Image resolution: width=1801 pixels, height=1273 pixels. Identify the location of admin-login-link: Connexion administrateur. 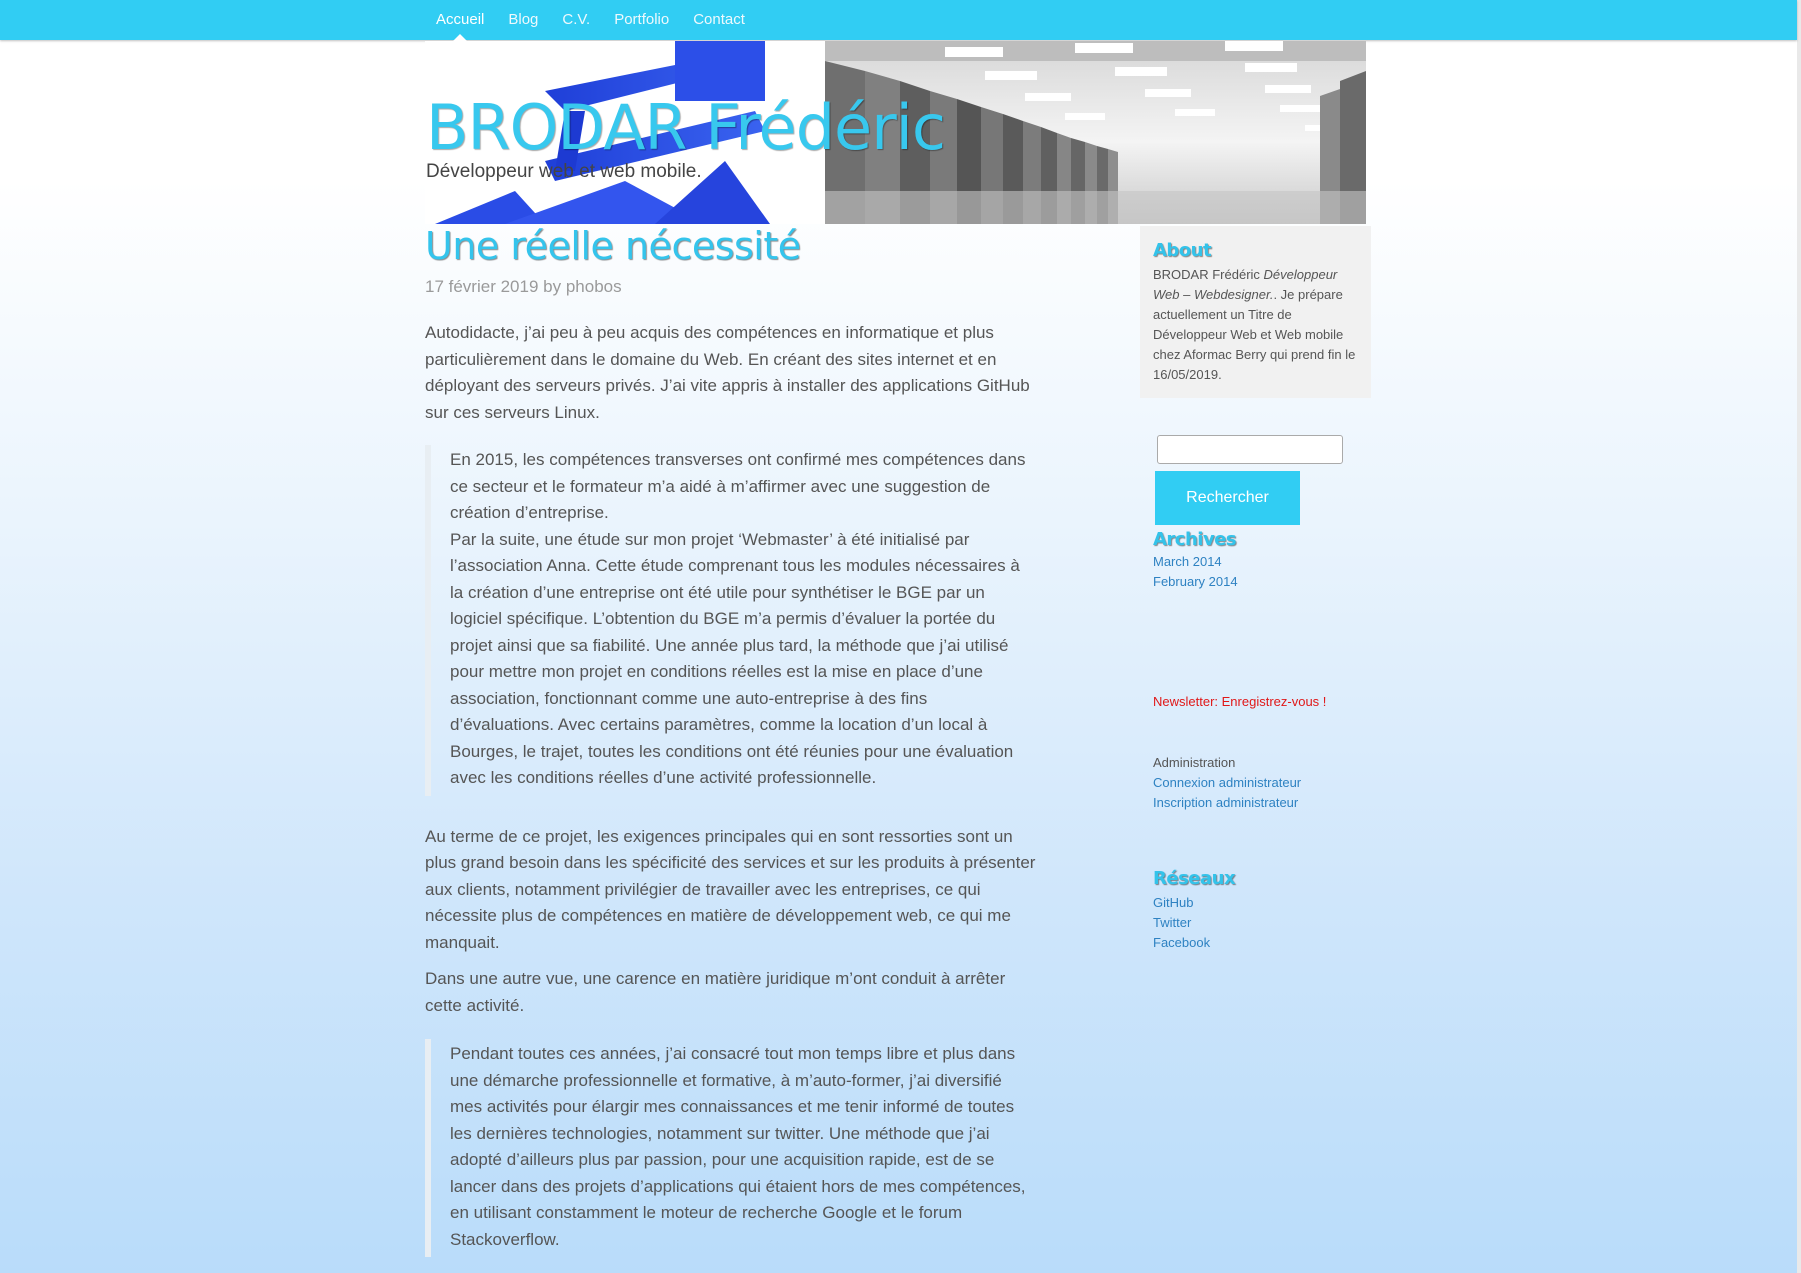
(1227, 783).